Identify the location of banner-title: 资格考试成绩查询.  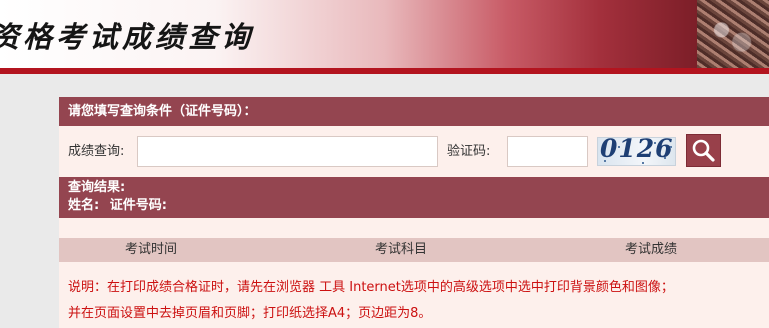
(127, 37).